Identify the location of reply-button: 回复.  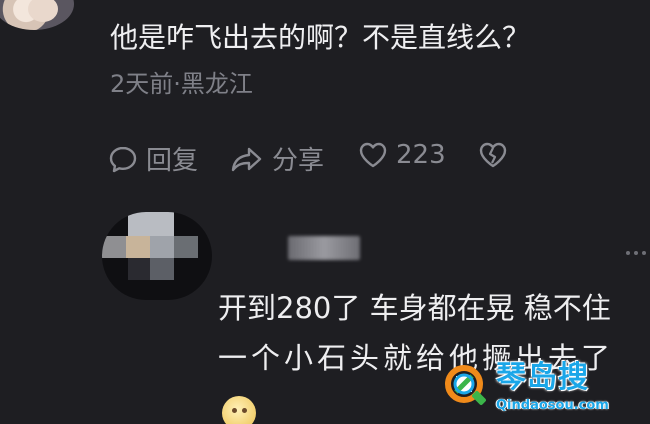
(153, 158).